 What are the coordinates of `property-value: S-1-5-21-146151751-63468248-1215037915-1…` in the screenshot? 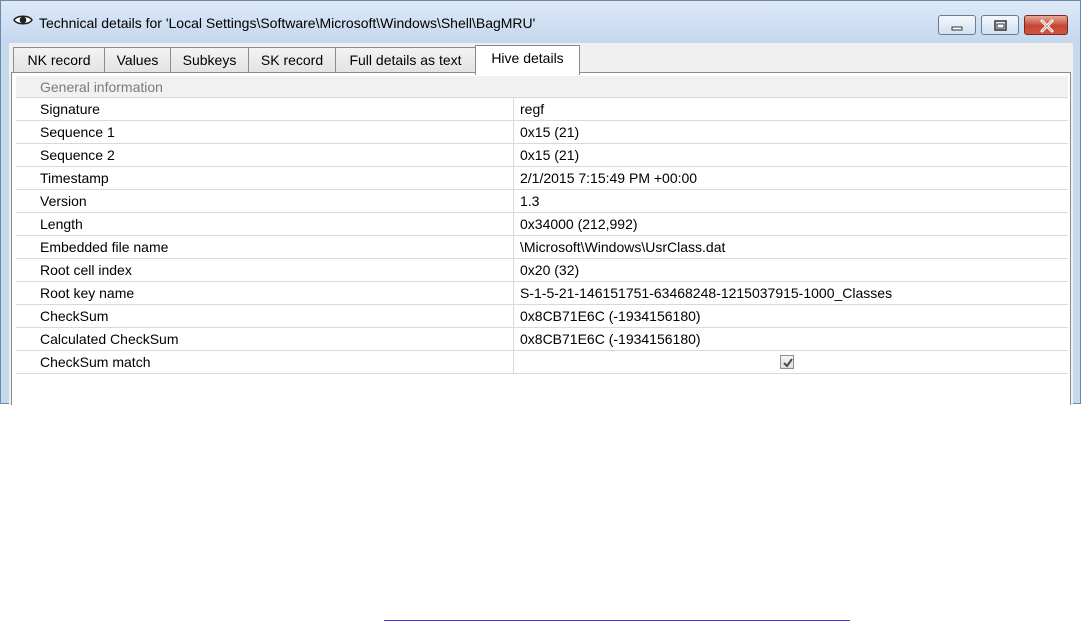 It's located at (706, 293).